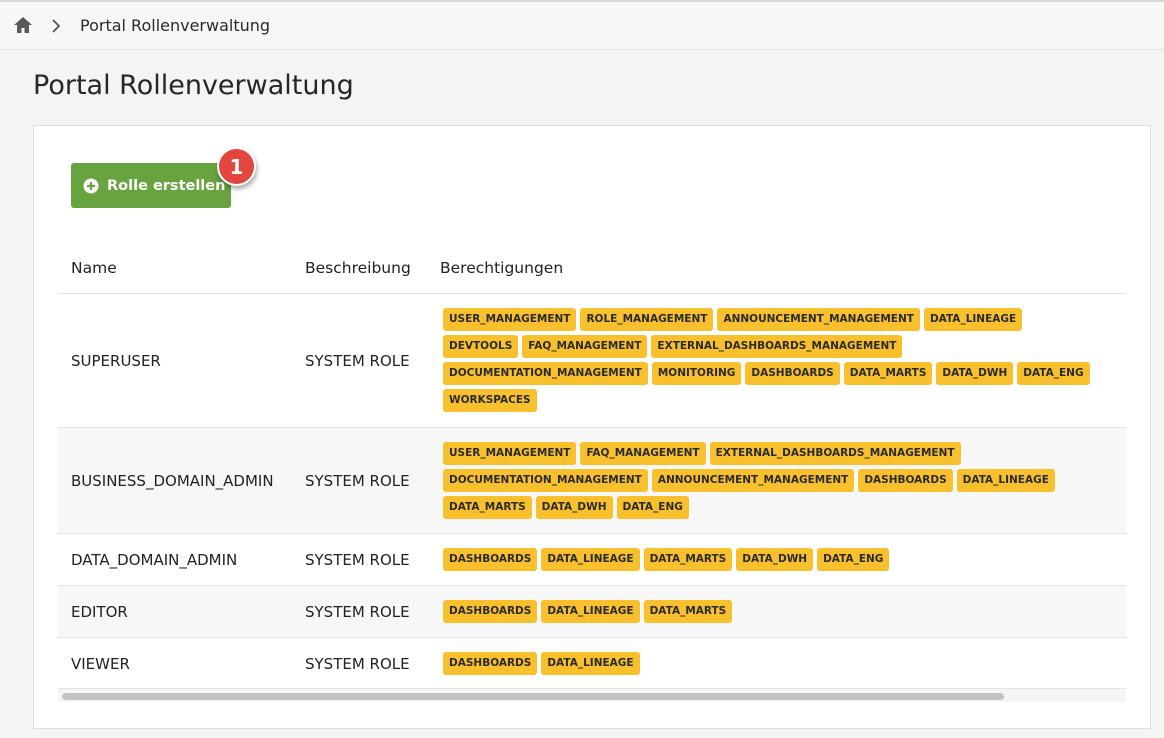  I want to click on notification-badge: 1, so click(236, 166).